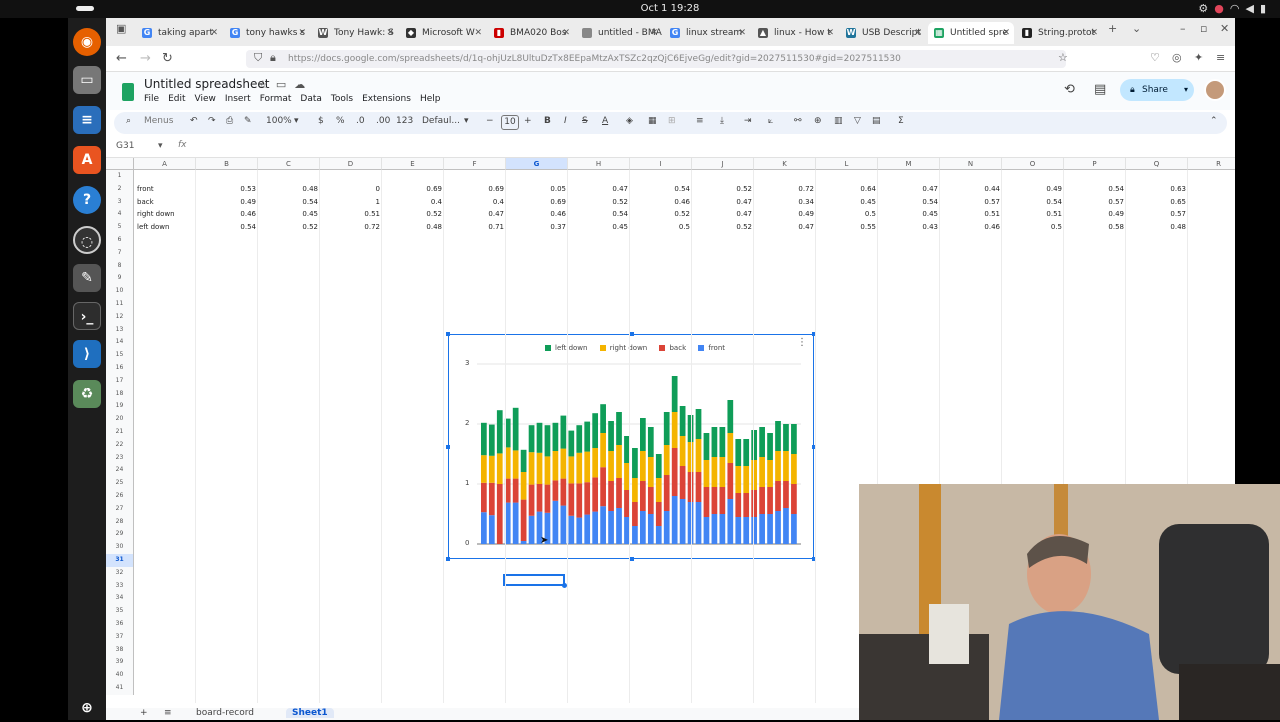 Image resolution: width=1280 pixels, height=722 pixels. I want to click on column-header-l: L, so click(847, 164).